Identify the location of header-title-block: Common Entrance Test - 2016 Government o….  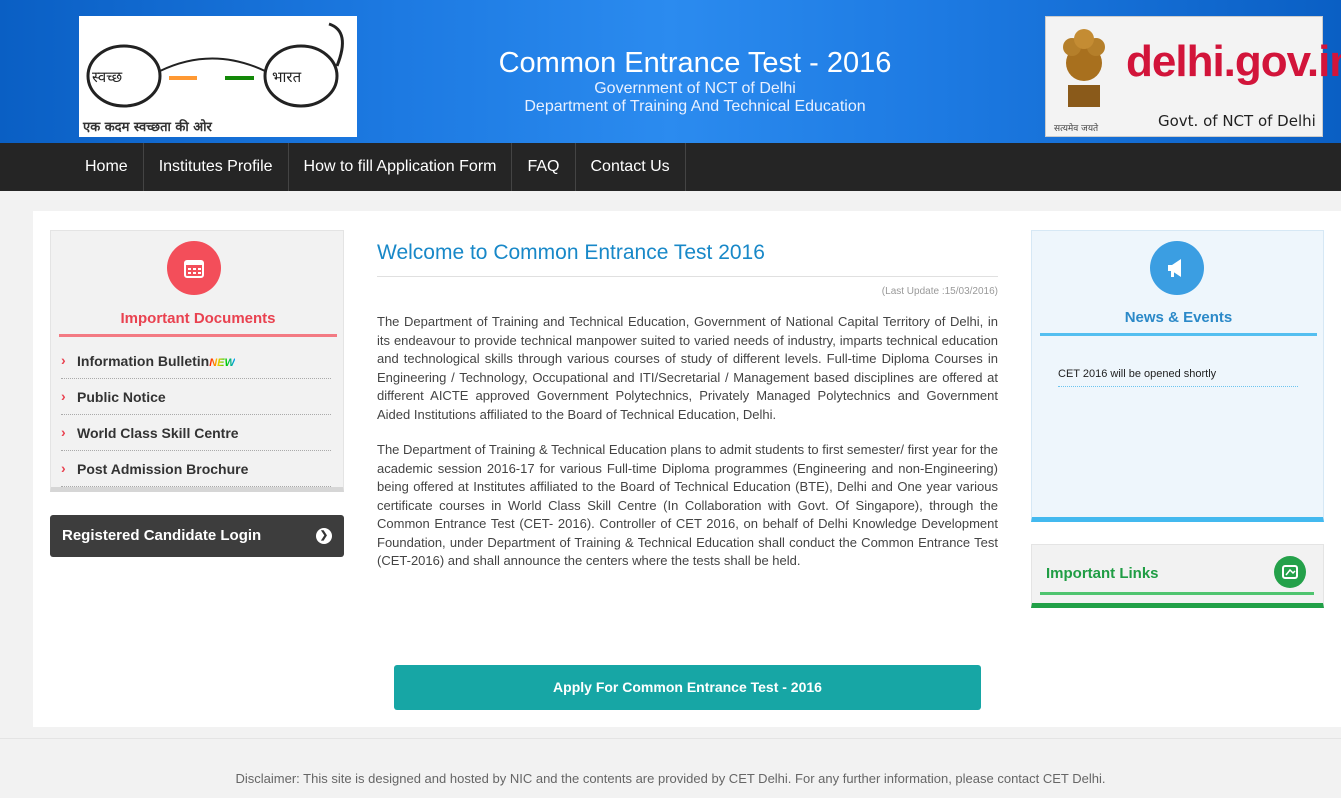
(695, 81).